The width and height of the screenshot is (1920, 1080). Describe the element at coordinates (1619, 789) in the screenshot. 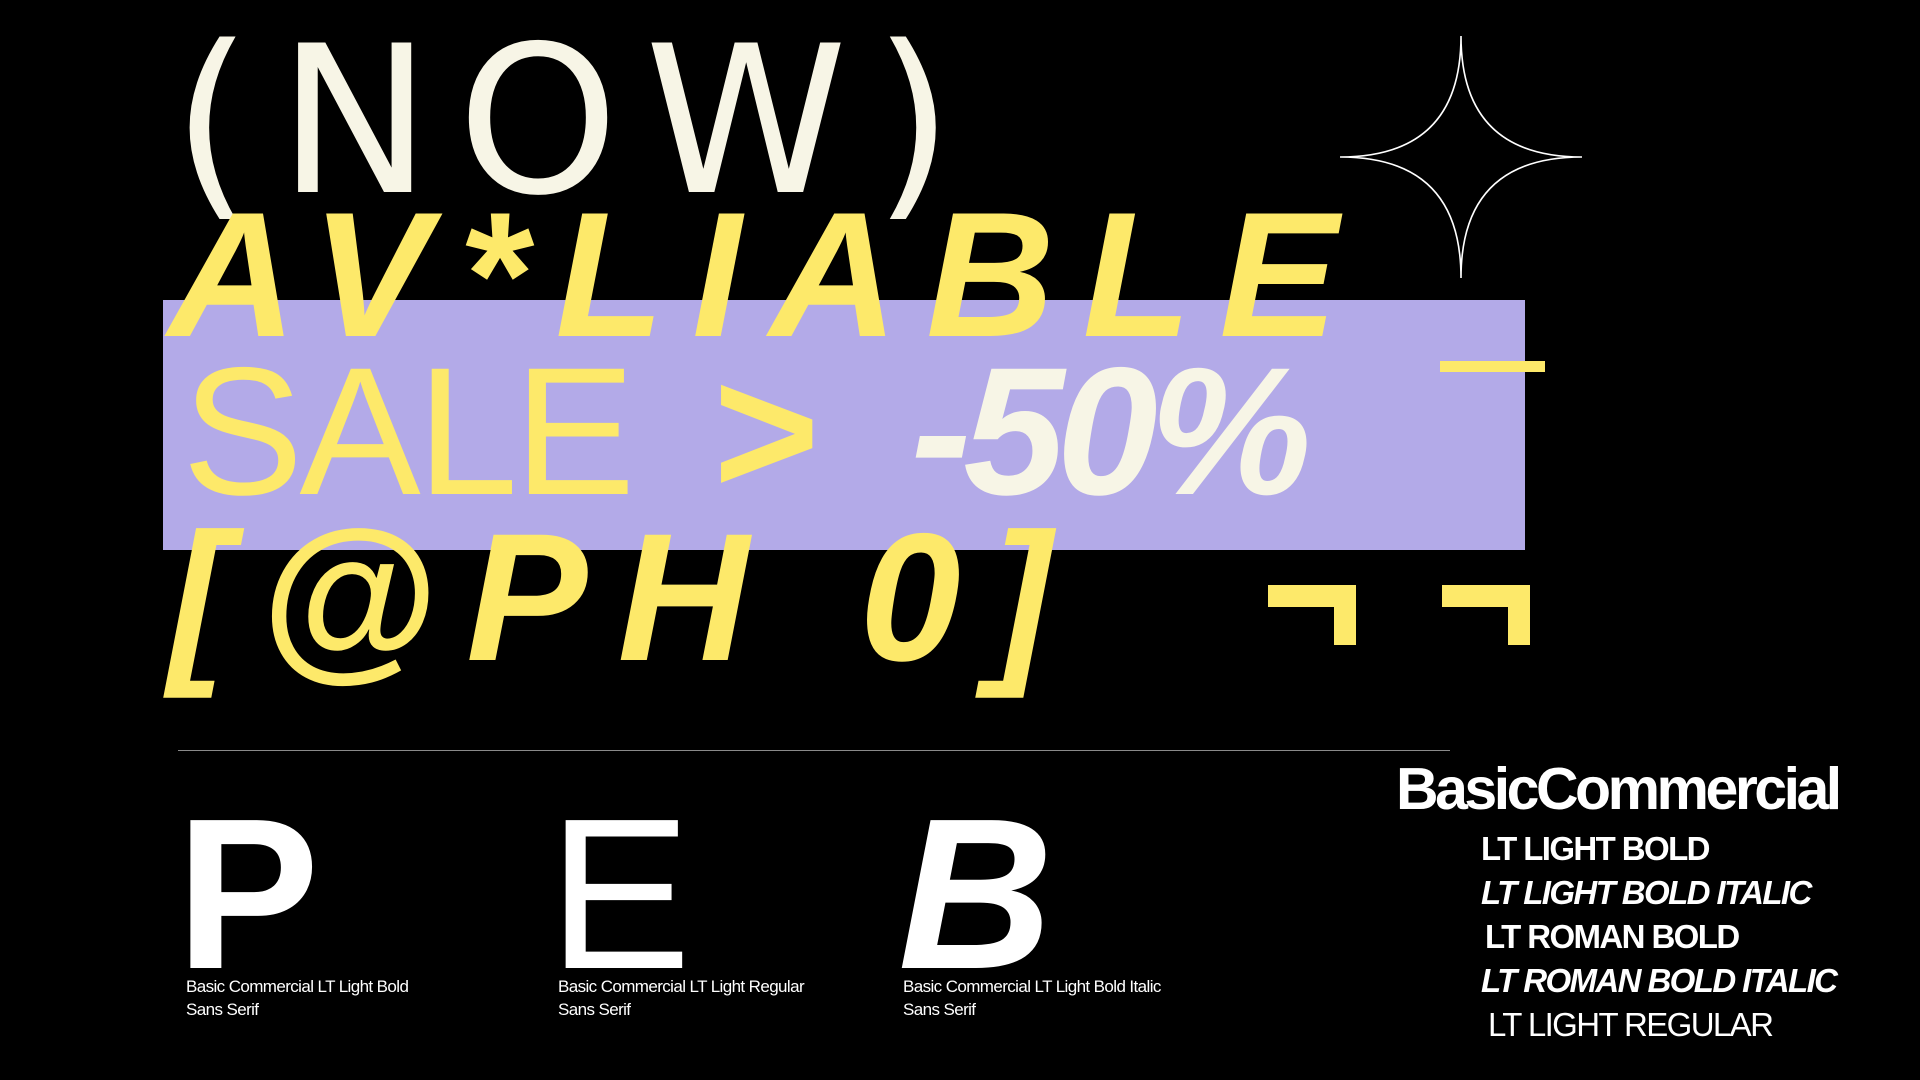

I see `font-family-name: BasicCommercial` at that location.